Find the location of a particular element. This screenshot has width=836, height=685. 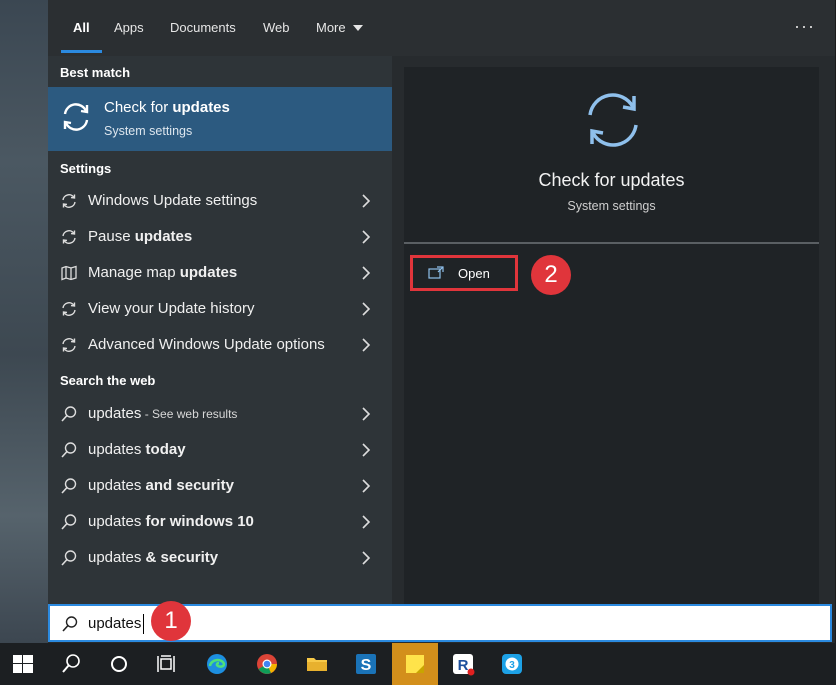

tab-web: Web is located at coordinates (276, 28).